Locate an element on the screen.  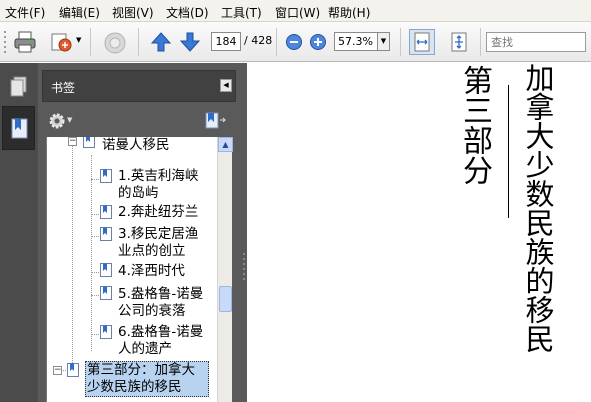
zoom-dropdown-icon: ▼ is located at coordinates (384, 41).